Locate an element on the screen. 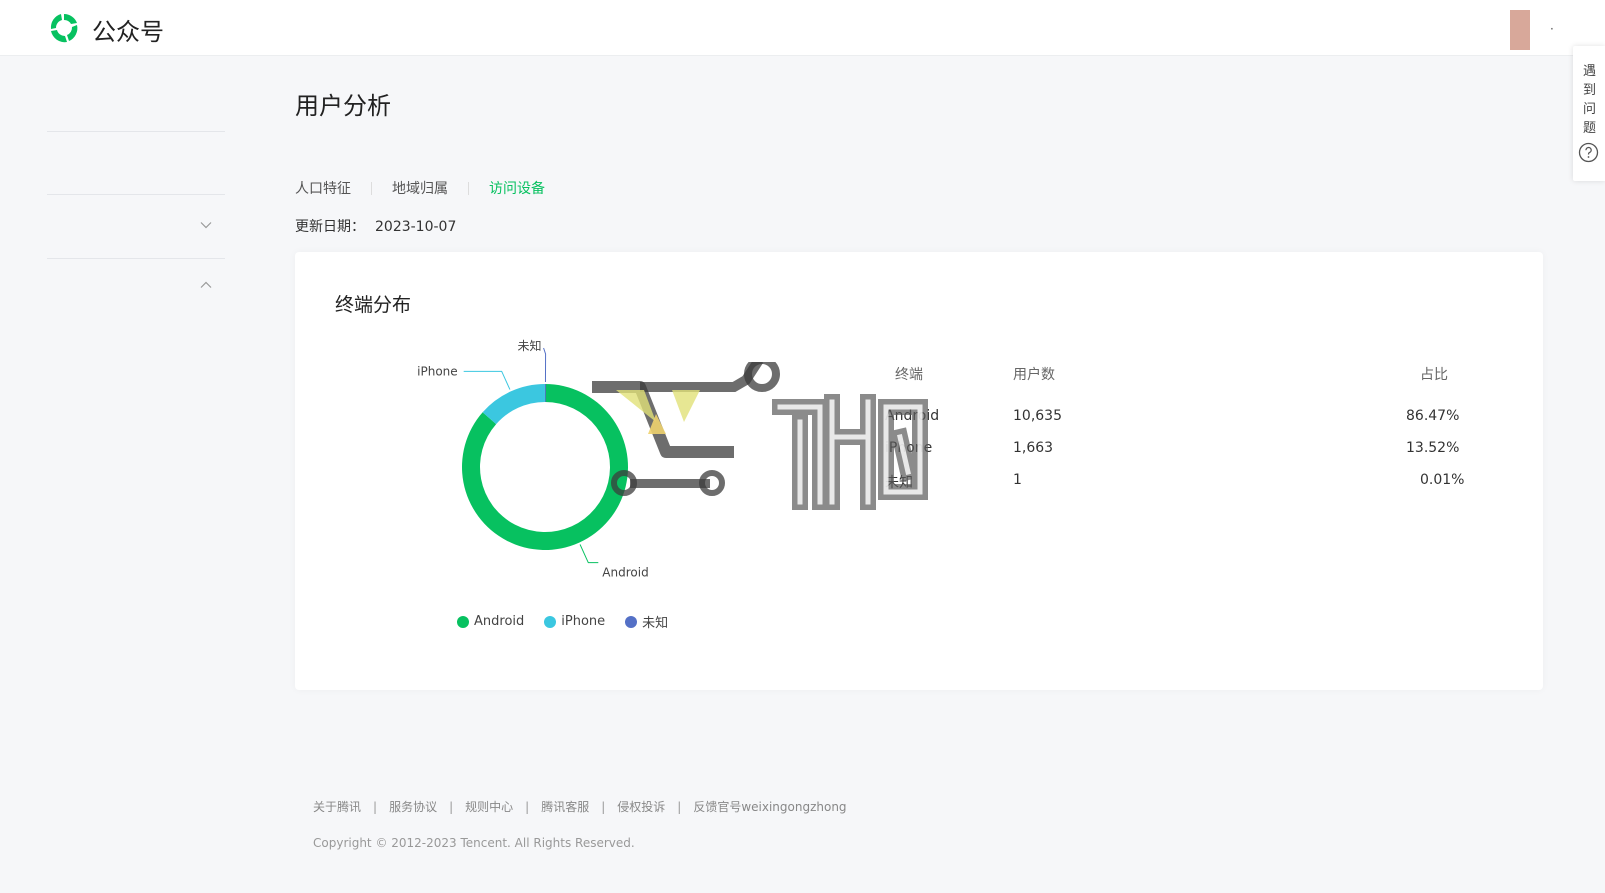 The image size is (1605, 893). update-label: 更新日期： is located at coordinates (330, 227).